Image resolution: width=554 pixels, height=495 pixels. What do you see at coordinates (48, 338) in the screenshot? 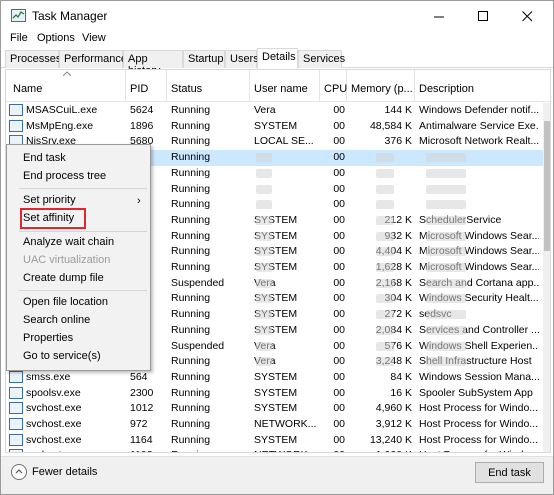
I see `menu-properties: Properties` at bounding box center [48, 338].